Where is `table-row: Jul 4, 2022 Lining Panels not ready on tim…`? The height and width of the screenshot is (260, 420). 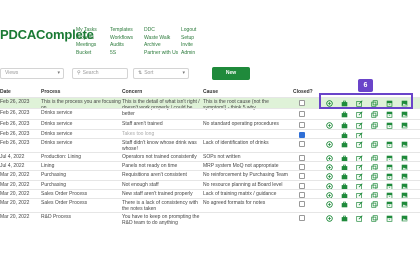
table-row: Jul 4, 2022 Lining Panels not ready on tim… is located at coordinates (210, 166).